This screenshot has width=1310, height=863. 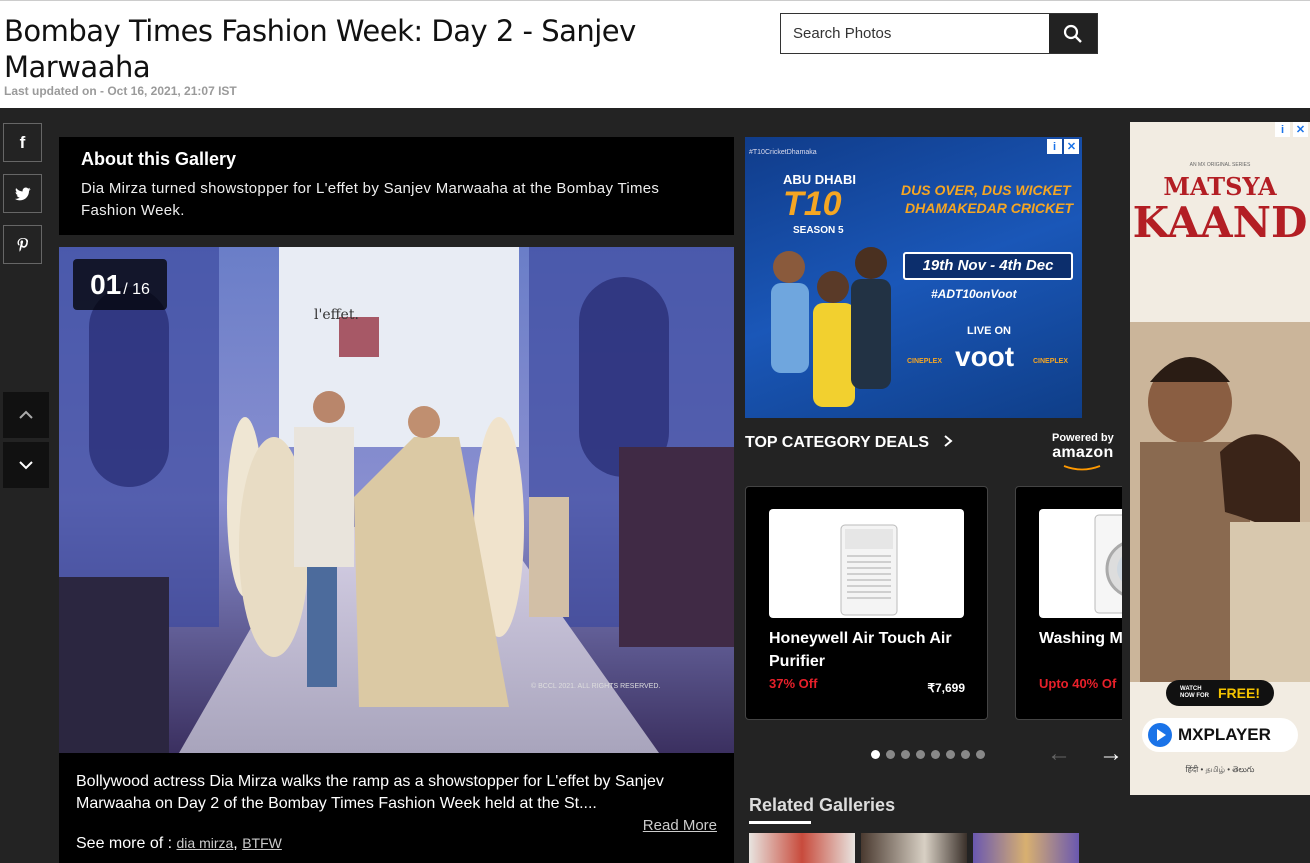 I want to click on deal-offer: 37% Off, so click(x=793, y=683).